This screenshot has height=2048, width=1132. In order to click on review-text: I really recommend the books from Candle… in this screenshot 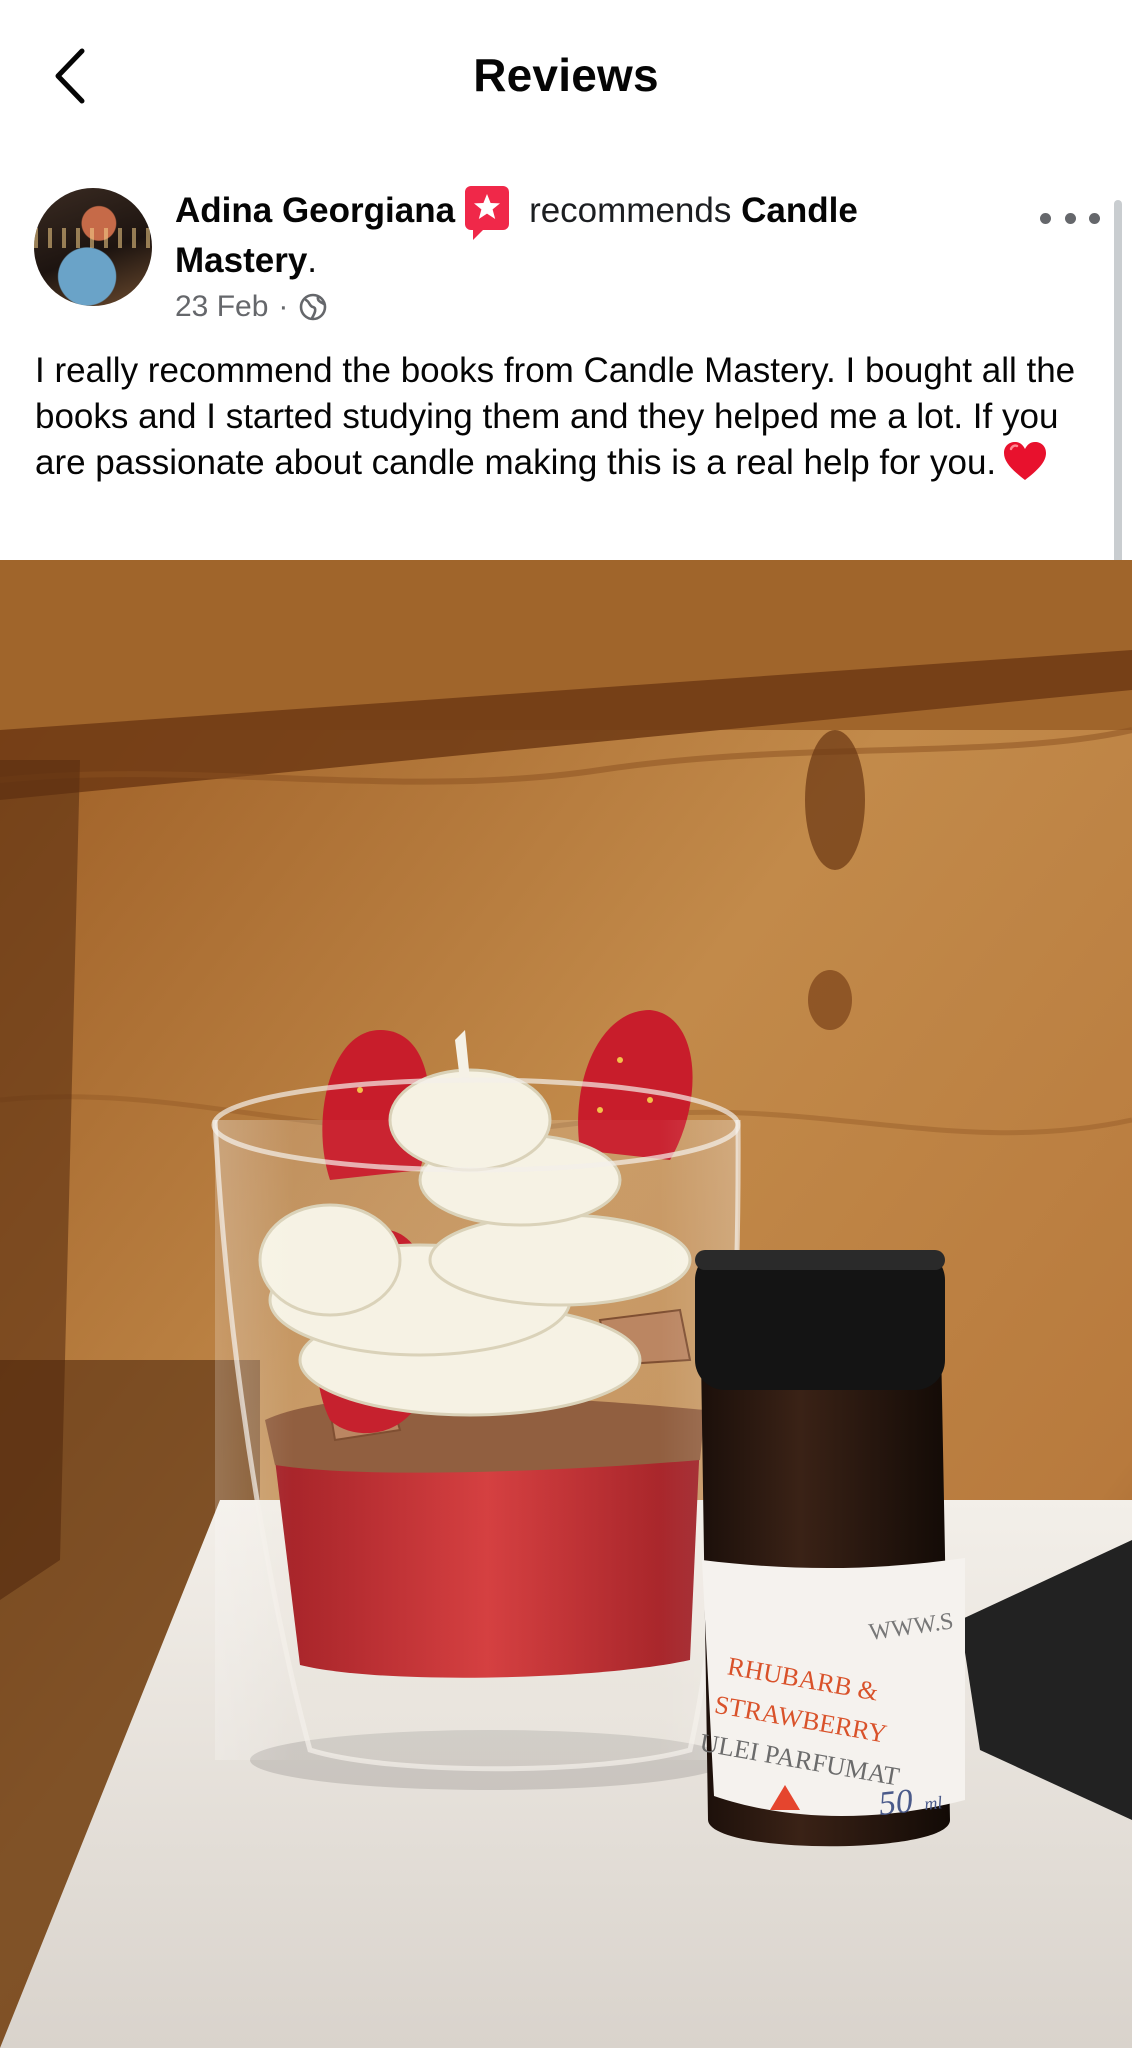, I will do `click(570, 421)`.